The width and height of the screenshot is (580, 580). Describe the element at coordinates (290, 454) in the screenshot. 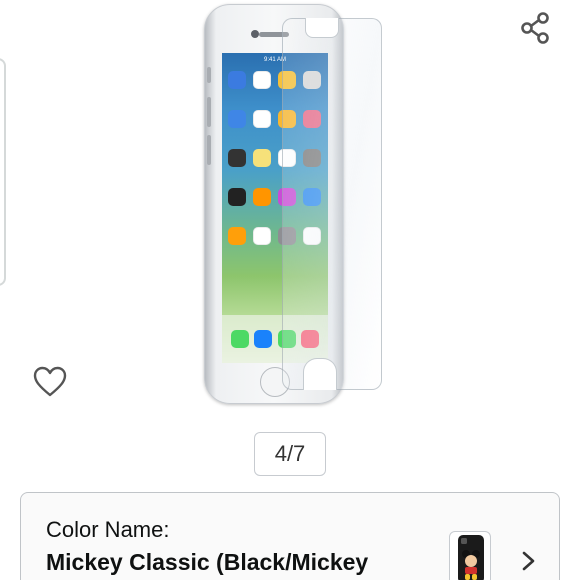

I see `image-page-indicator: 4/7` at that location.